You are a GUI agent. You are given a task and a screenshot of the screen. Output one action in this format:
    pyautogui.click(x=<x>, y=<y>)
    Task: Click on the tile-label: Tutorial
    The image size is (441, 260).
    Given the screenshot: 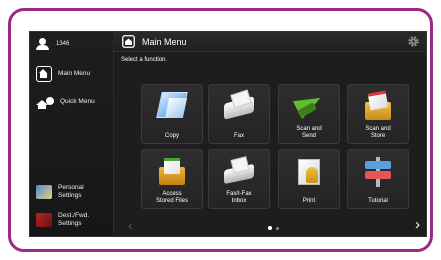 What is the action you would take?
    pyautogui.click(x=378, y=201)
    